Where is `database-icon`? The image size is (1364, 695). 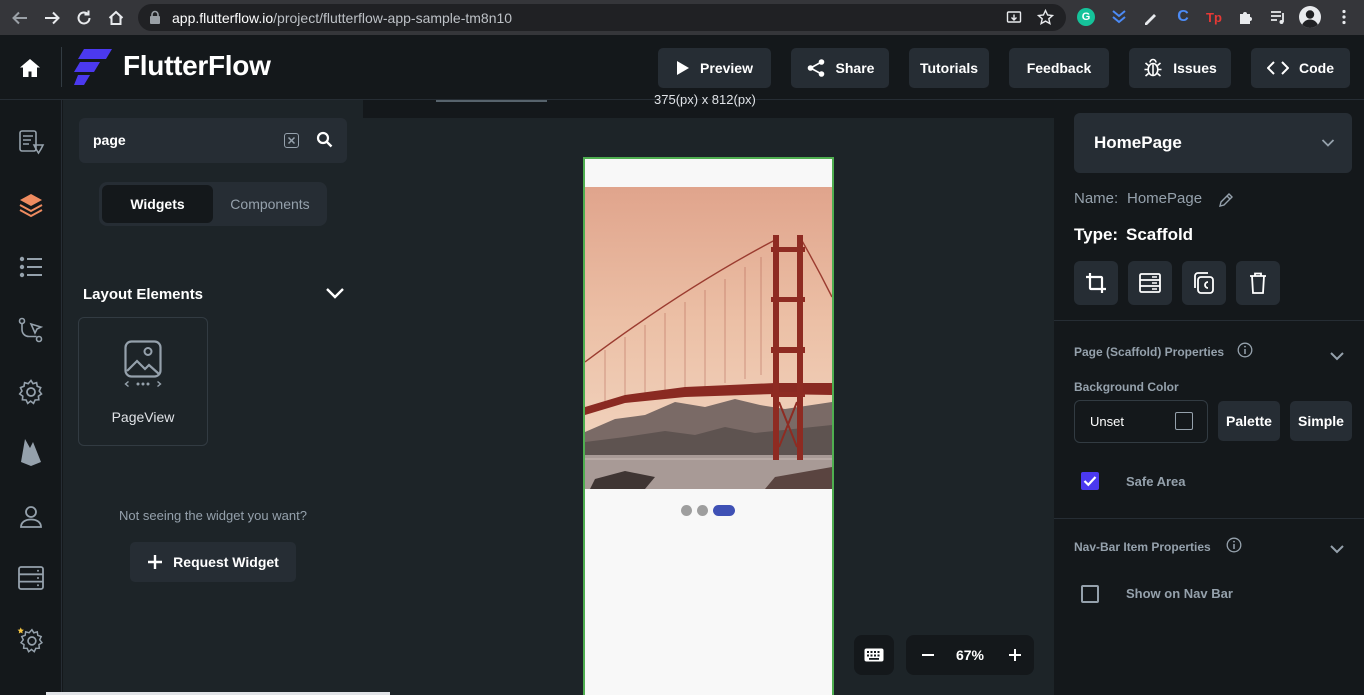 database-icon is located at coordinates (31, 578).